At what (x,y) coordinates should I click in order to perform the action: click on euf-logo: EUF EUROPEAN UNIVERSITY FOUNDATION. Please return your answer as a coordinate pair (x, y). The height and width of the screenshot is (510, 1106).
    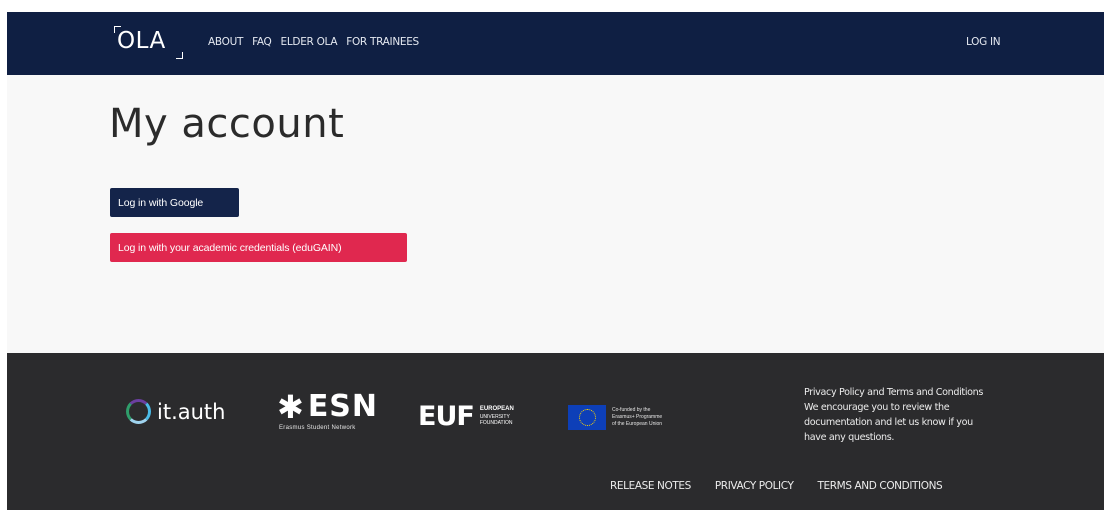
    Looking at the image, I should click on (466, 416).